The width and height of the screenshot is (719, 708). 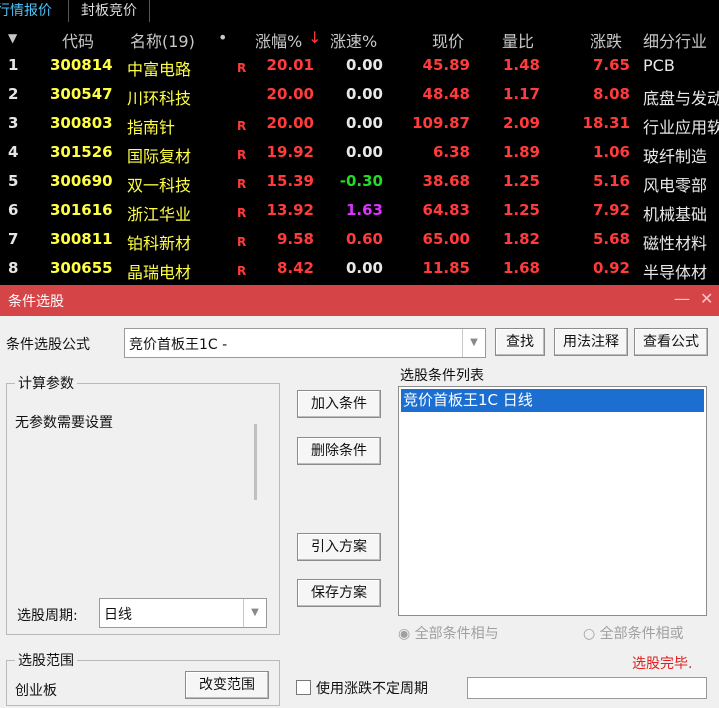 I want to click on delete-condition-button: 删除条件, so click(x=339, y=451).